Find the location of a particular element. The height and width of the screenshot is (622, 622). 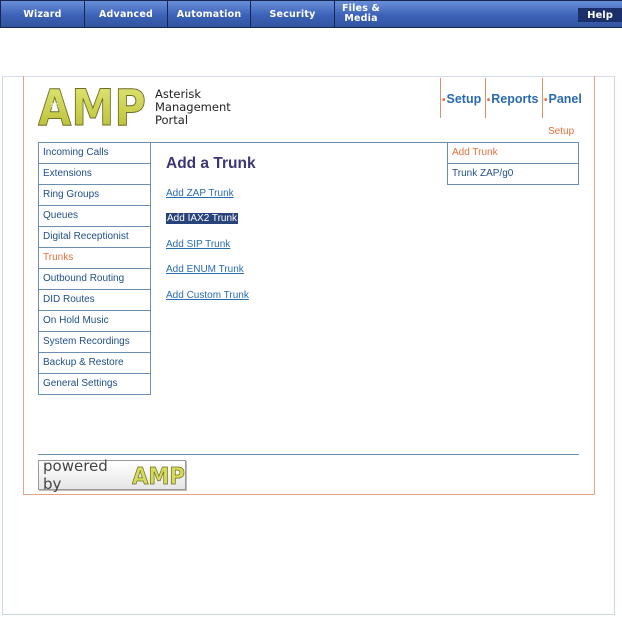

add-enum-trunk-link: Add ENUM Trunk is located at coordinates (205, 269).